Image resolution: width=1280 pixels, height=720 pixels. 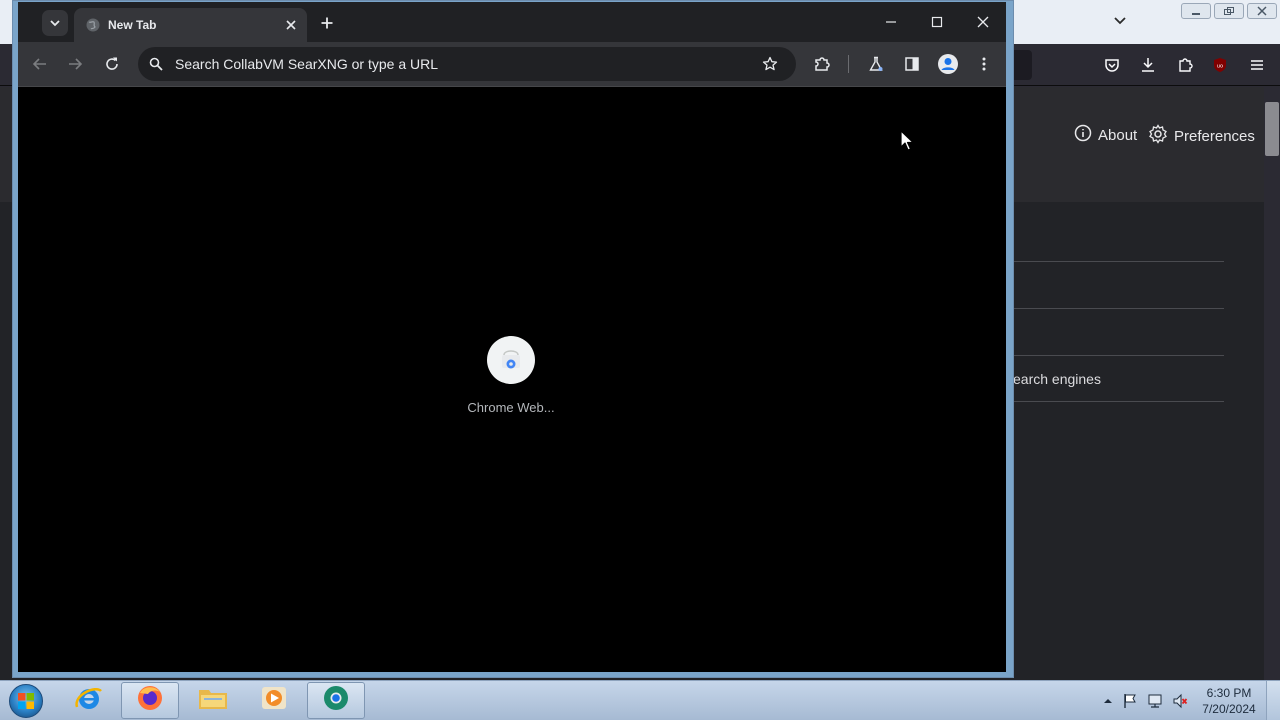 I want to click on internet-explorer-taskbar-button, so click(x=89, y=700).